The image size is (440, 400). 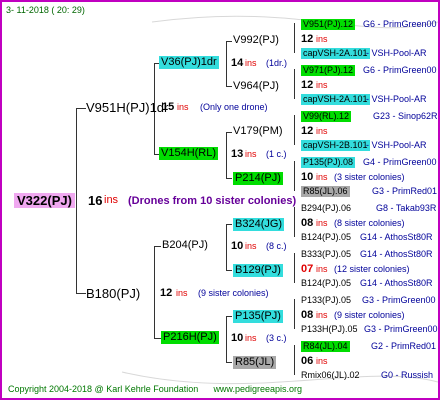 I want to click on gen2-2-ins-label: ins, so click(x=251, y=154).